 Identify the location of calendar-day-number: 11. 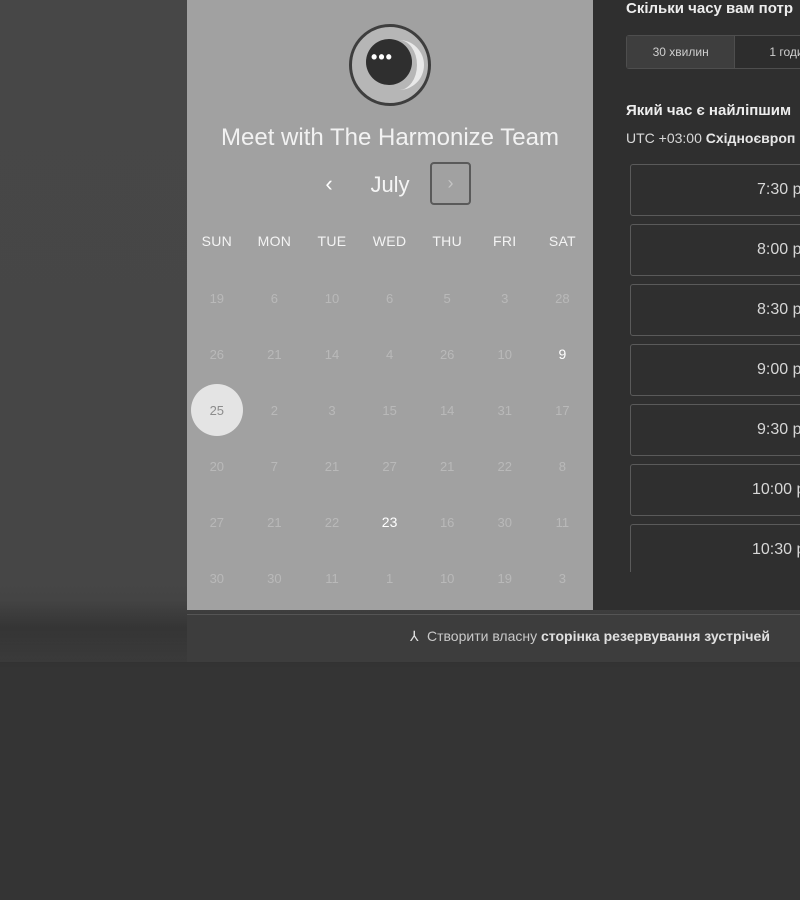
(332, 578).